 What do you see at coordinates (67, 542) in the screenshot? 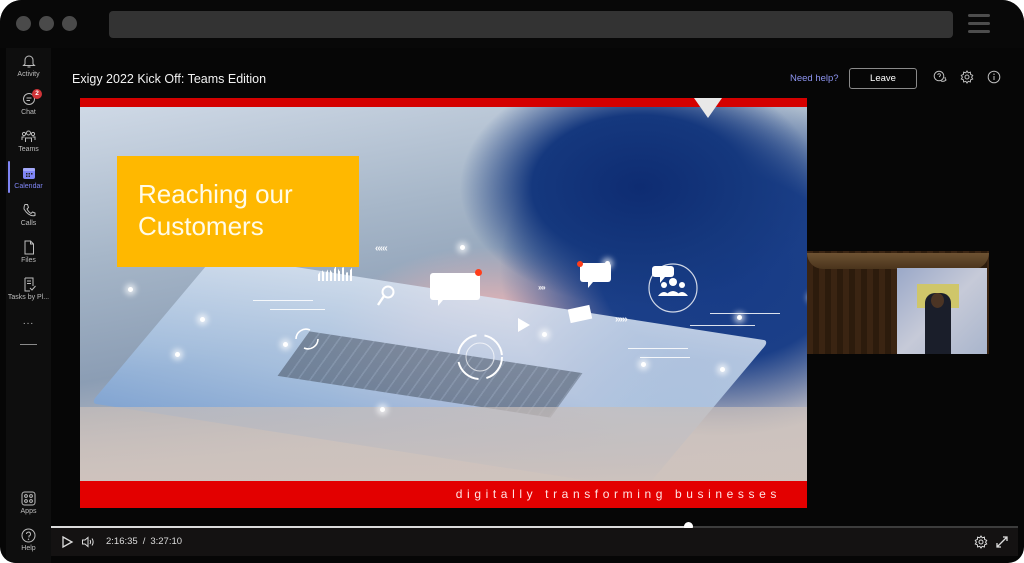
I see `play-icon` at bounding box center [67, 542].